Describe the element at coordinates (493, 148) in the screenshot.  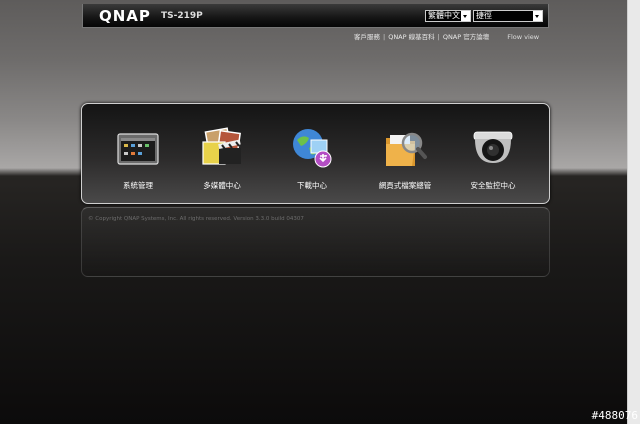
I see `surveillance-camera-icon` at that location.